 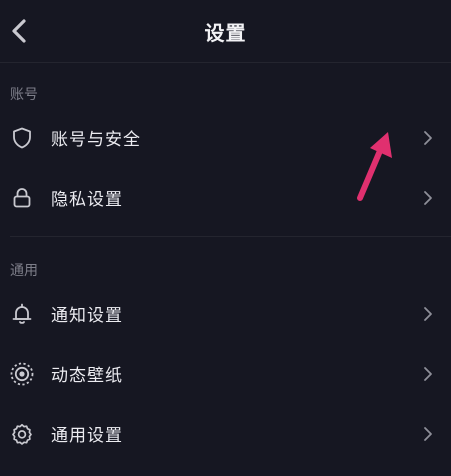 What do you see at coordinates (24, 95) in the screenshot?
I see `section-label-account: 账号` at bounding box center [24, 95].